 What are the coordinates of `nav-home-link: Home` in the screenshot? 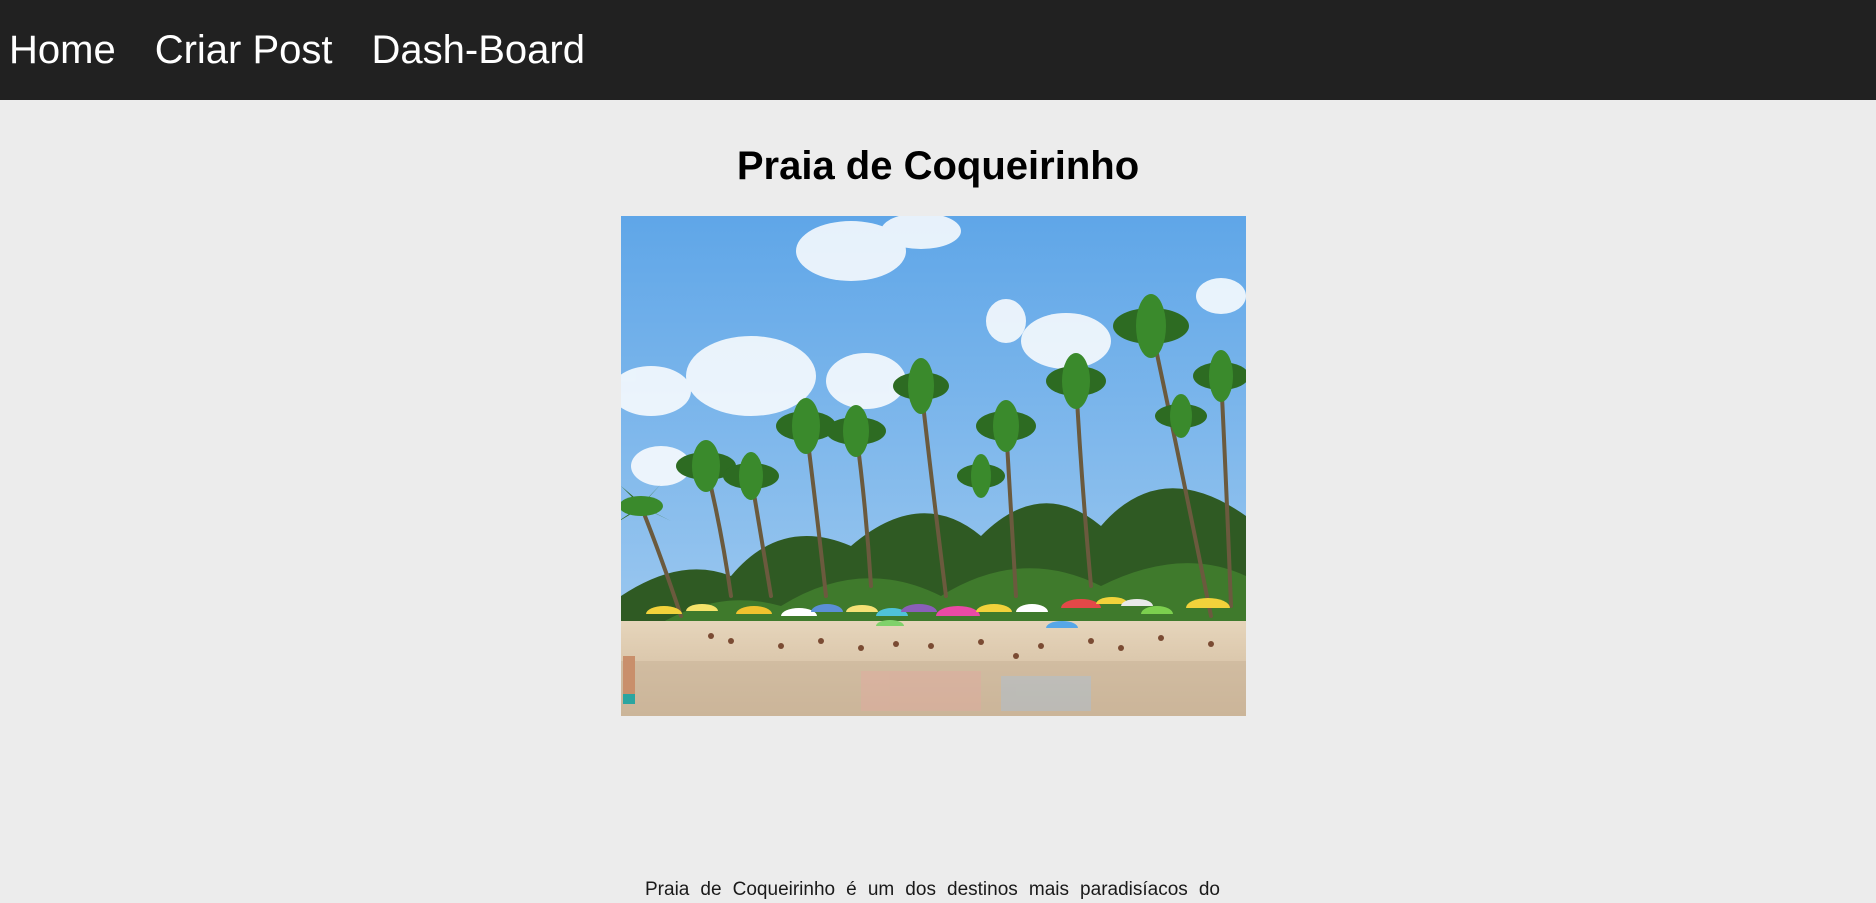 It's located at (62, 50).